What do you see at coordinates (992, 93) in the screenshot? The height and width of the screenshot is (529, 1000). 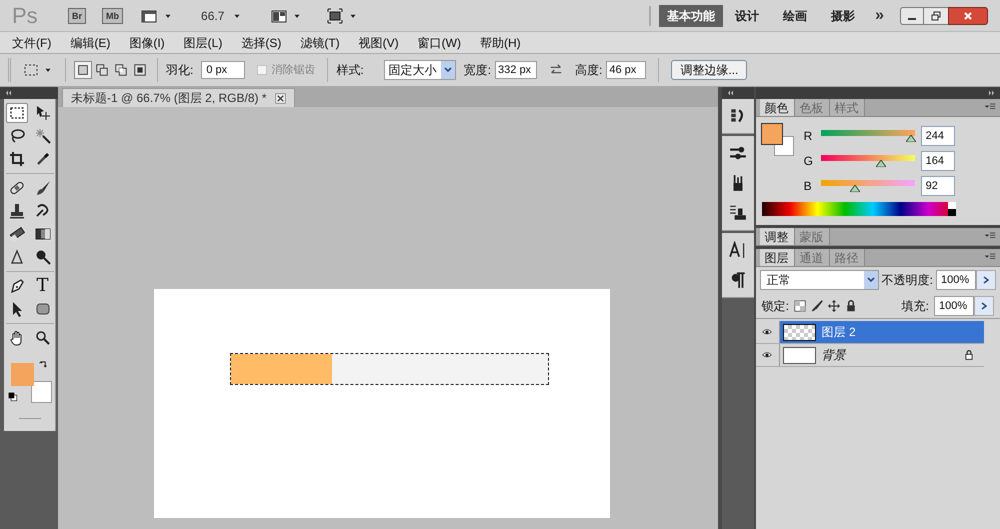 I see `expand-arrows-icon` at bounding box center [992, 93].